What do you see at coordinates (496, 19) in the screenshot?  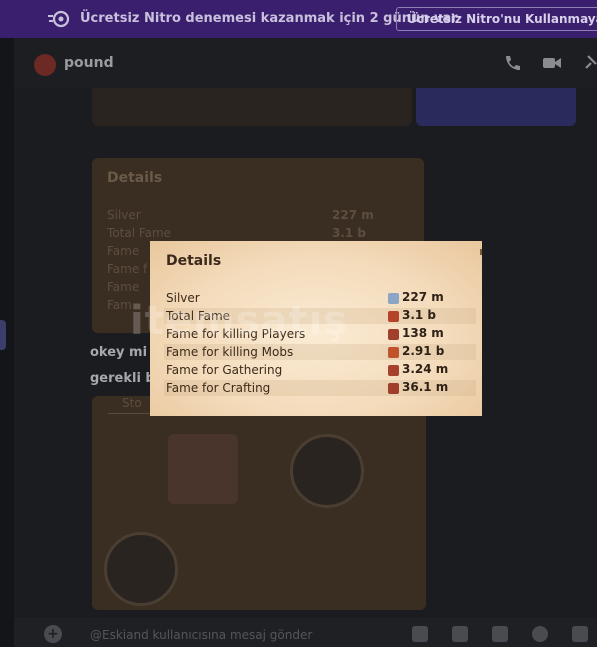 I see `start-nitro-button: Ücretsiz Nitro'nu Kullanmaya Başla` at bounding box center [496, 19].